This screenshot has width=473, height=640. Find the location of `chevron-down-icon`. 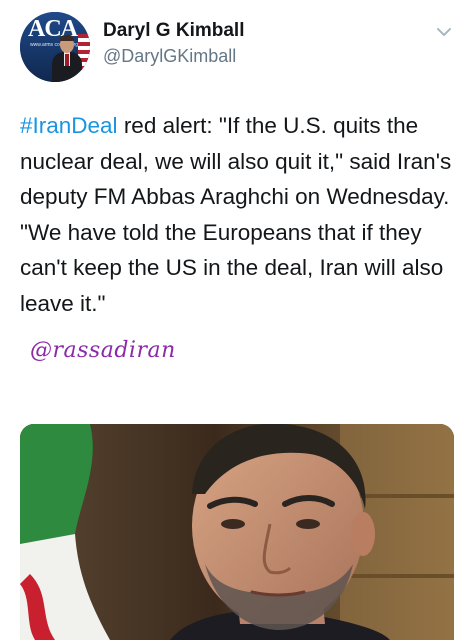

chevron-down-icon is located at coordinates (444, 32).